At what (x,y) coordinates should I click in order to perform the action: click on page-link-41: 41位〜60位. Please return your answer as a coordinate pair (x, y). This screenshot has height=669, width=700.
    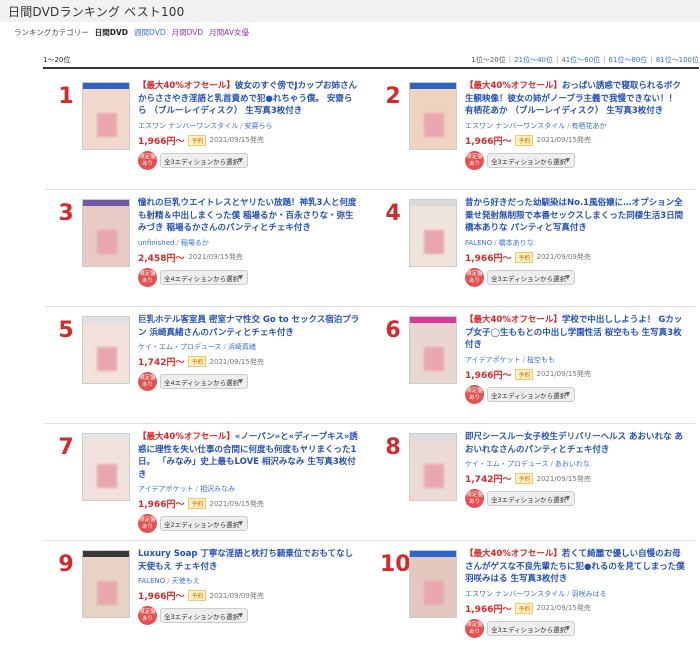
    Looking at the image, I should click on (580, 61).